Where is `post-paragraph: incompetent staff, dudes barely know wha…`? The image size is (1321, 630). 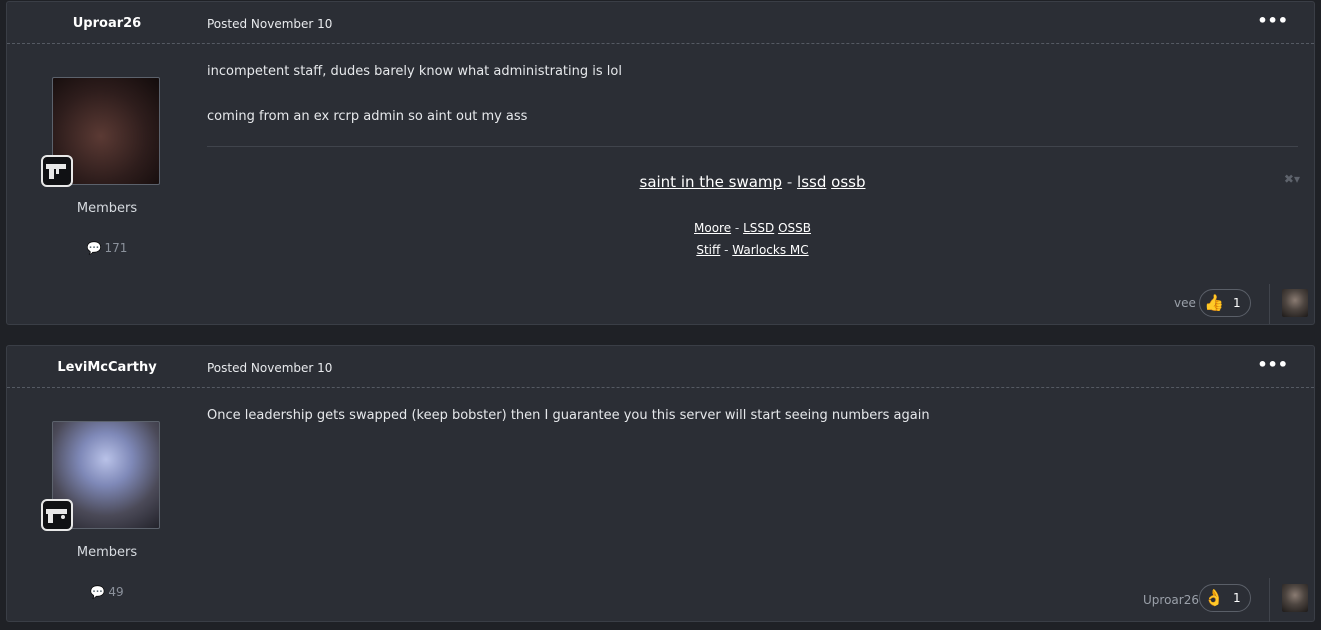
post-paragraph: incompetent staff, dudes barely know wha… is located at coordinates (414, 71).